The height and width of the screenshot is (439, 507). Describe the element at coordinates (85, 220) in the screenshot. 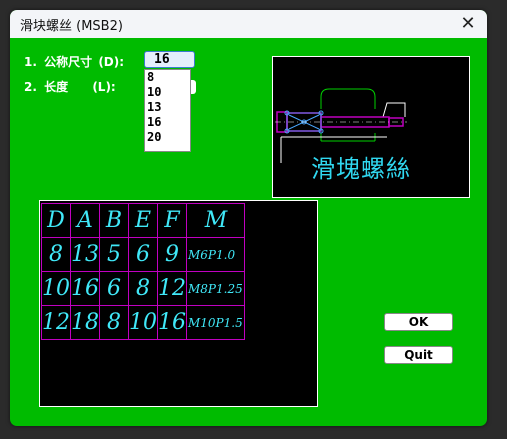

I see `table-header-cell: A` at that location.